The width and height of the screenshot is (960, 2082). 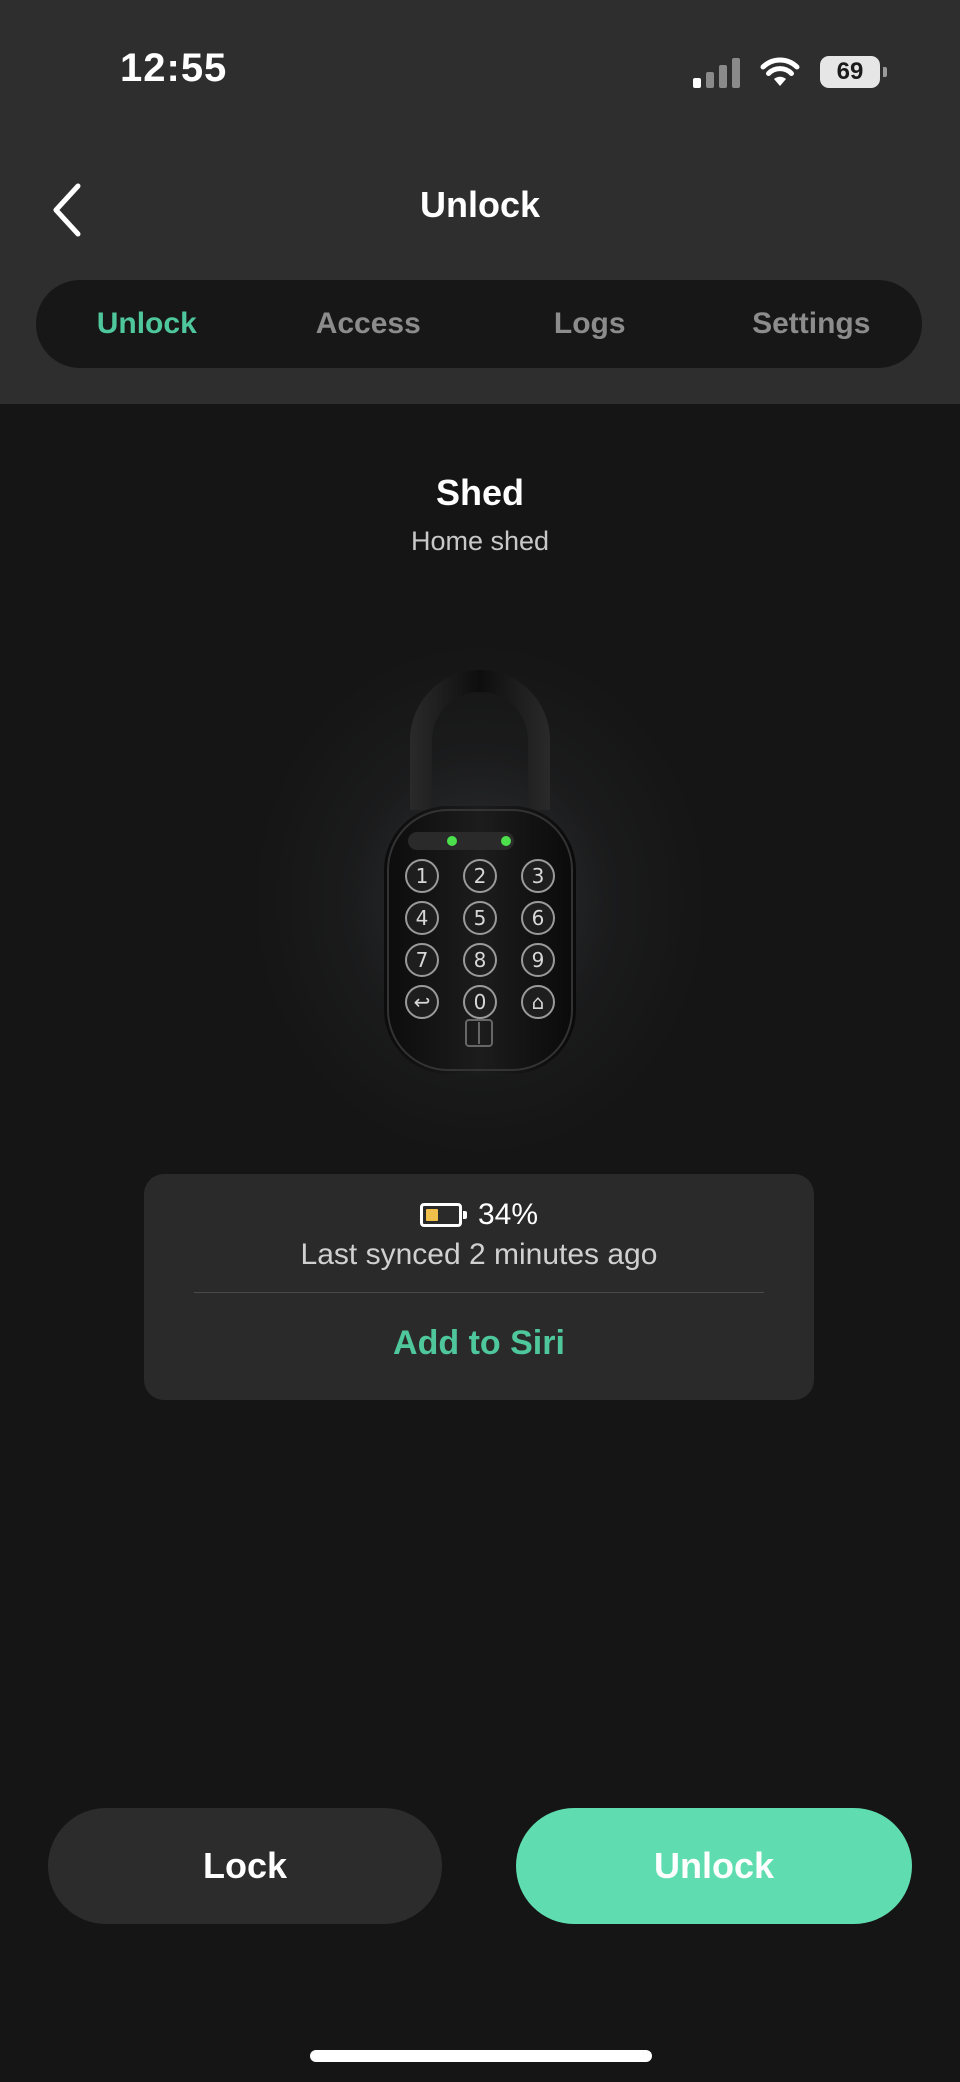 I want to click on page-title: Unlock, so click(x=480, y=204).